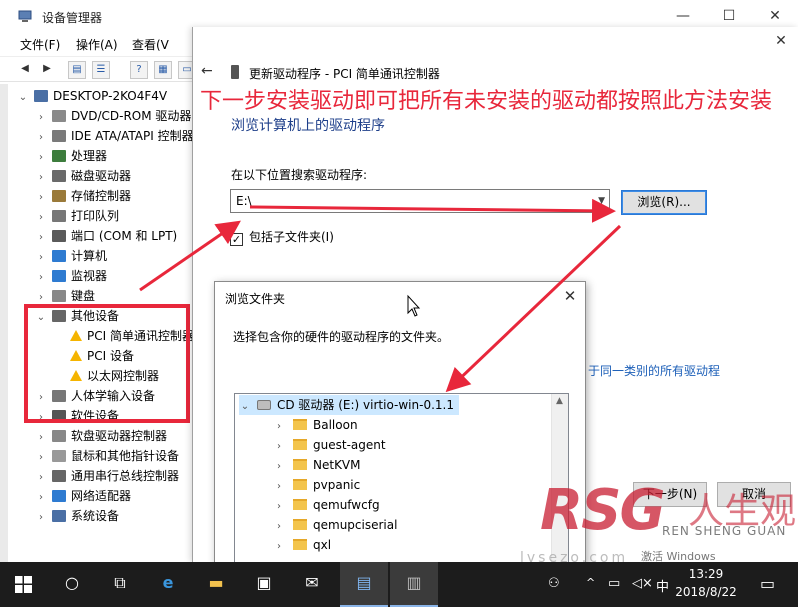  I want to click on folder-tree-scrollbar: ▲, so click(559, 479).